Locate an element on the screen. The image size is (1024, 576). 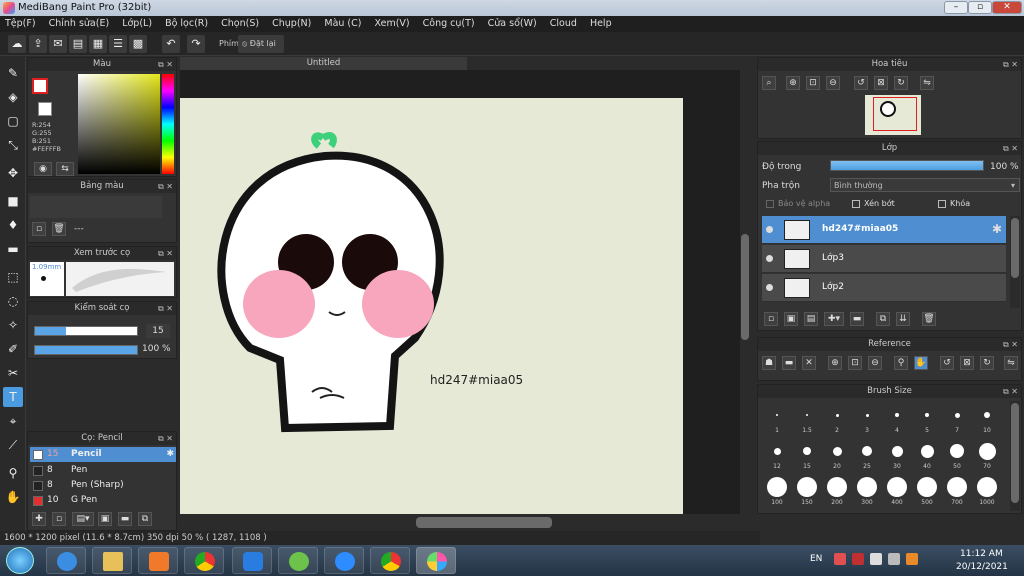
document-tab: Untitled is located at coordinates (323, 63).